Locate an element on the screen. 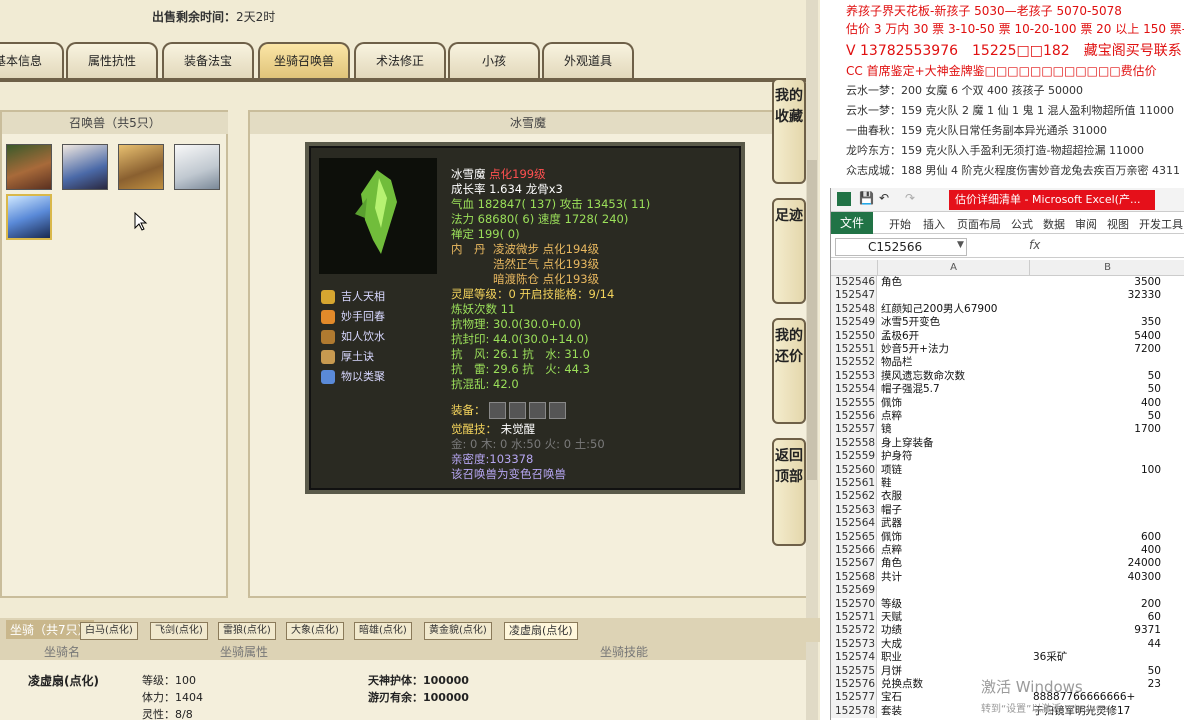 This screenshot has width=1184, height=720. row-number: 152551 is located at coordinates (854, 350).